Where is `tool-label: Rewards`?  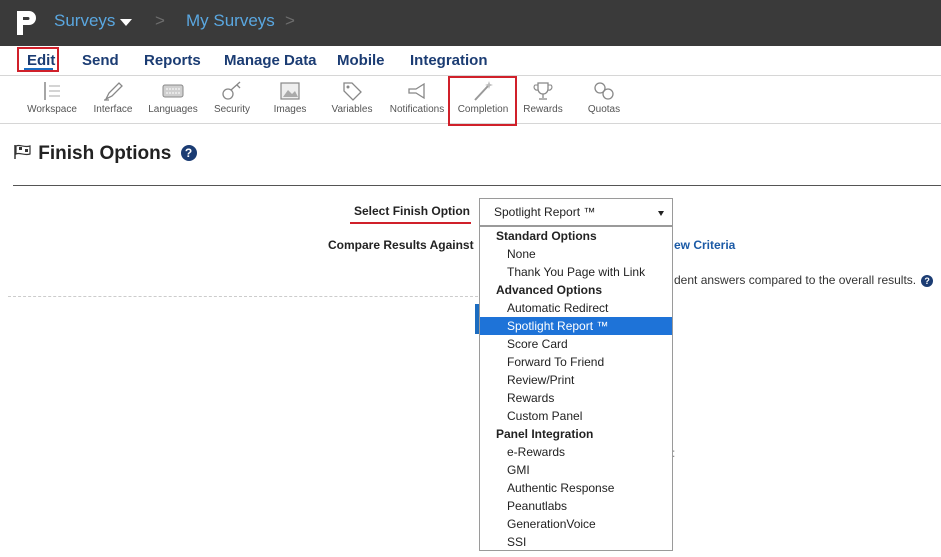
tool-label: Rewards is located at coordinates (543, 109).